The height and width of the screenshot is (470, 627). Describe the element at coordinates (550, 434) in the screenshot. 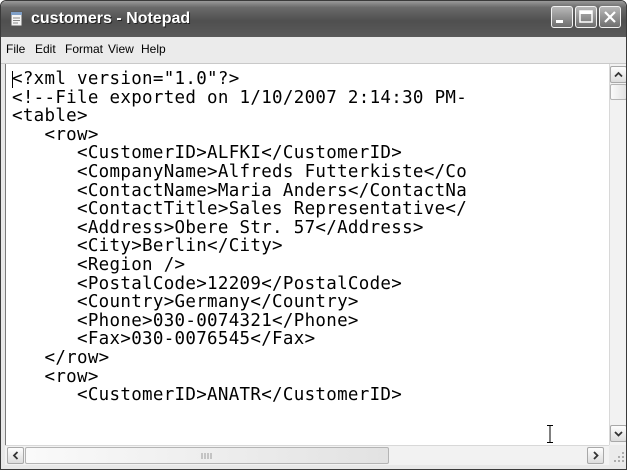

I see `text-cursor-icon` at that location.